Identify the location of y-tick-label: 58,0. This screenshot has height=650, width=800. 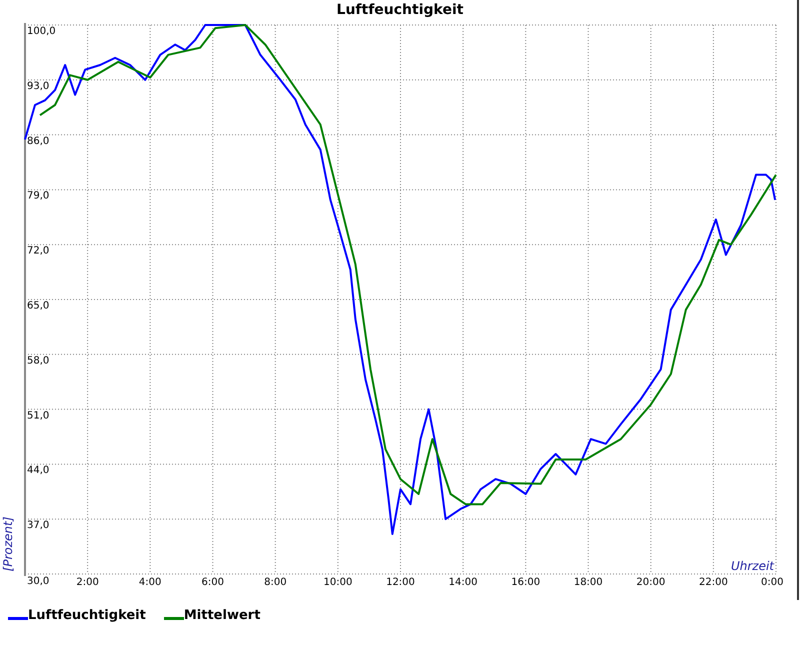
(38, 360).